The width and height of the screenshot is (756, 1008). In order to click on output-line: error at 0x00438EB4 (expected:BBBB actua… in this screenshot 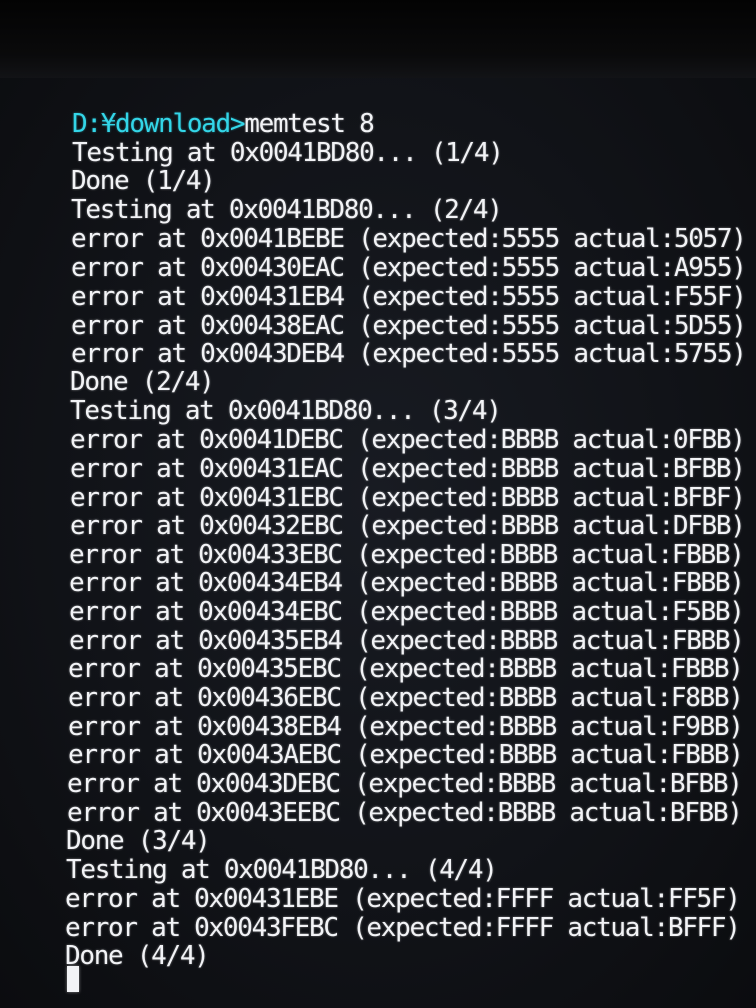, I will do `click(406, 727)`.